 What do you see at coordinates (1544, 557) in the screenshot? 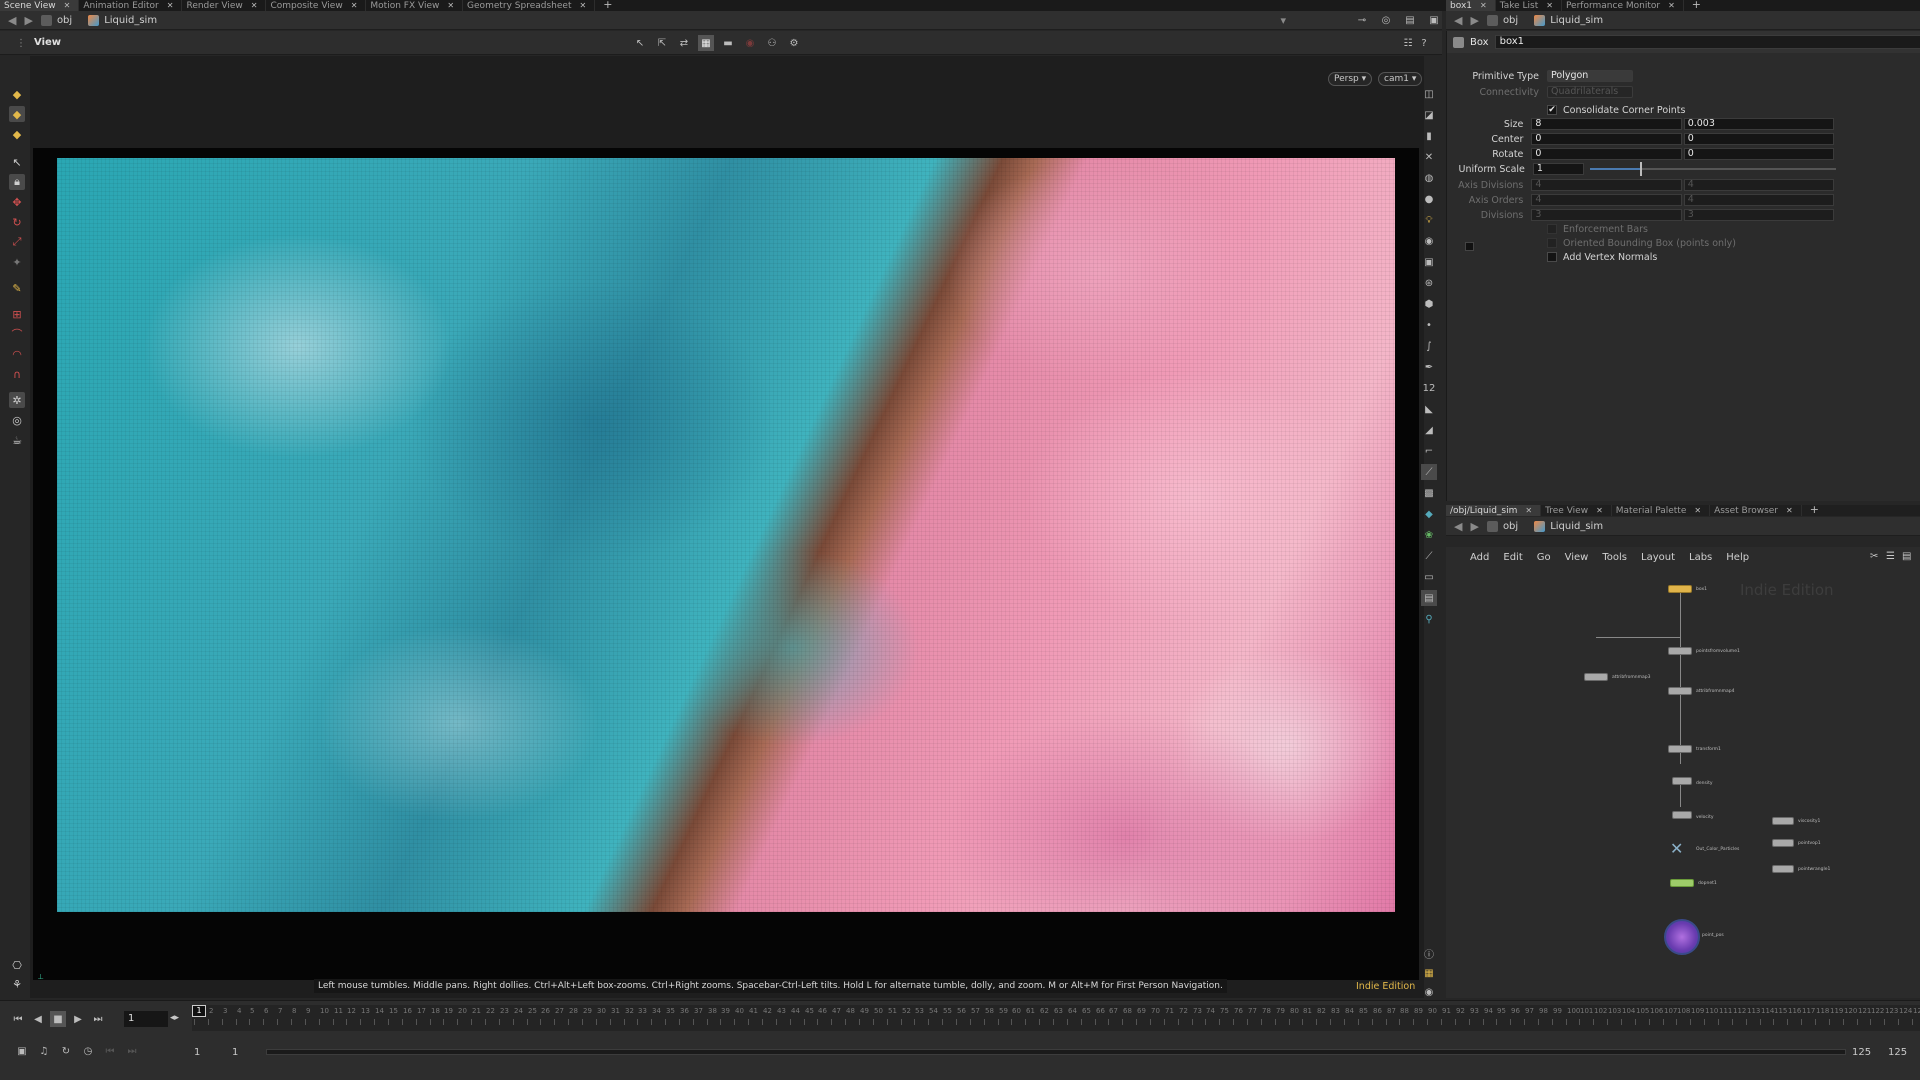
I see `network-menu-go: Go` at bounding box center [1544, 557].